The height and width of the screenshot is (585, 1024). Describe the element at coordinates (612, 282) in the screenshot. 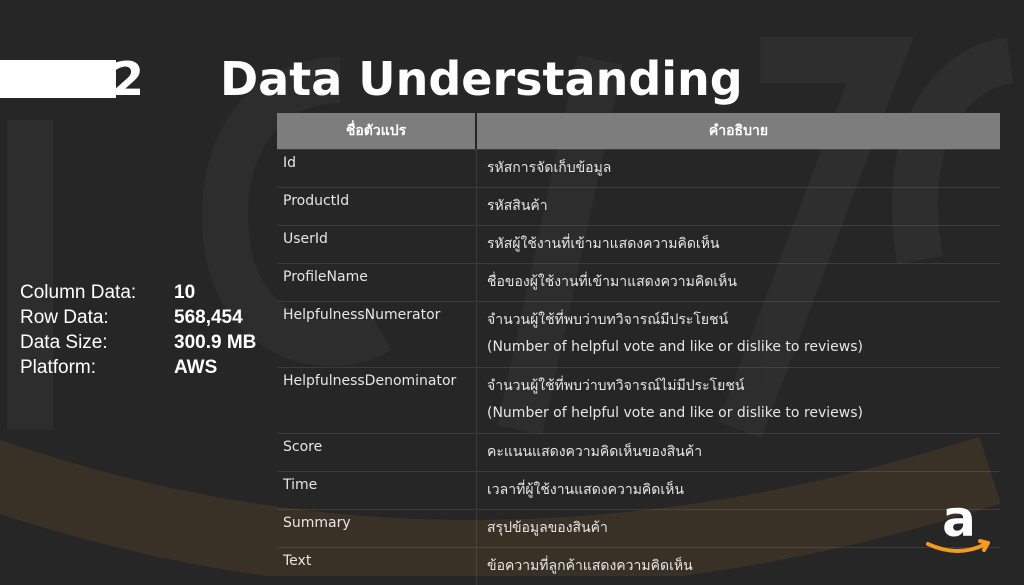

I see `variable-description: ชื่อของผู้ใช้งานที่เข้ามาแสดงความคิดเห็น` at that location.